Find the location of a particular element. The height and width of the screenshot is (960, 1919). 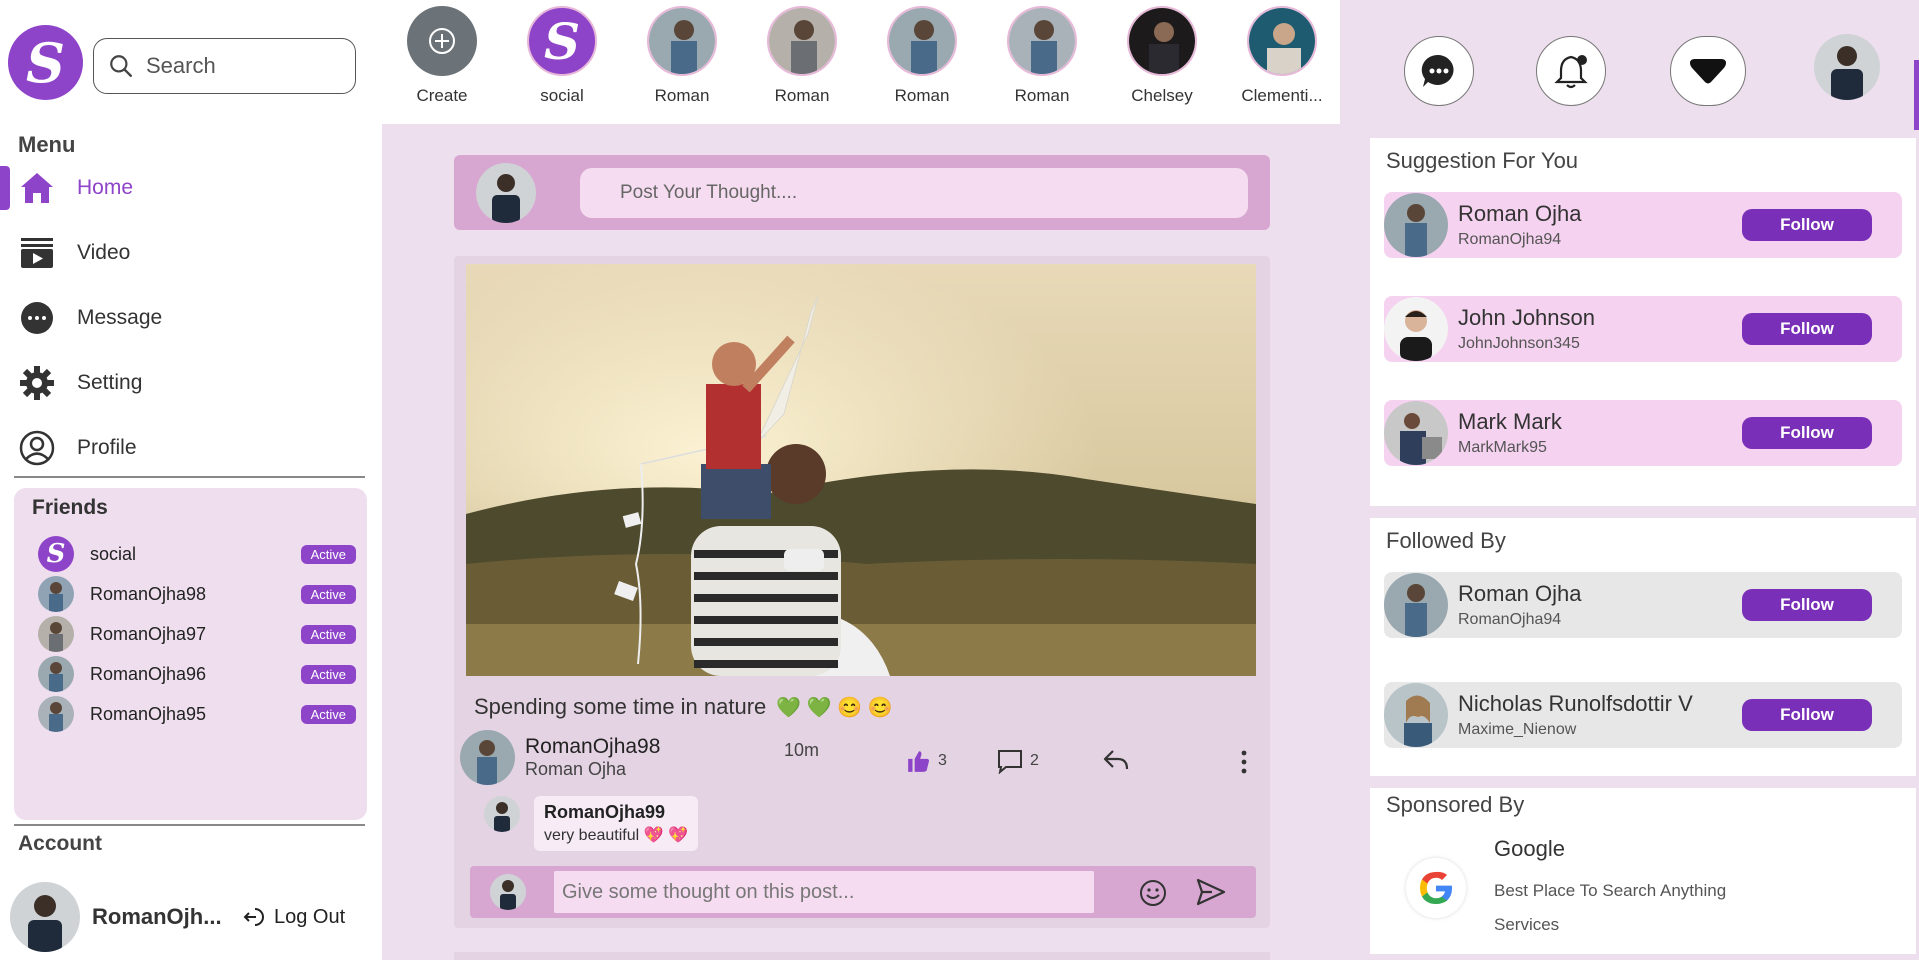

send-icon is located at coordinates (1211, 892).